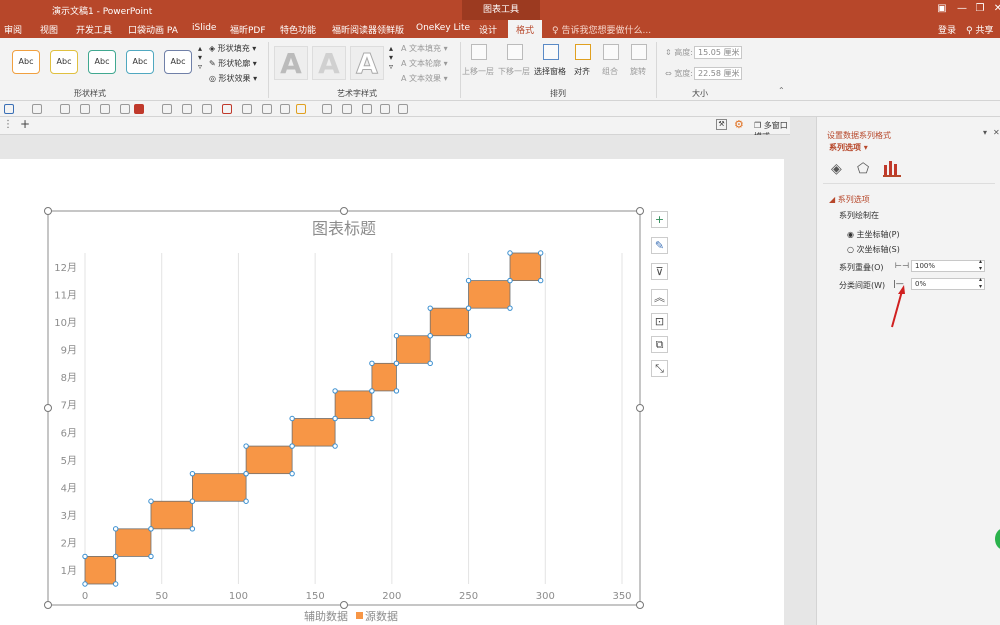  I want to click on layout-options-icon: ⊡, so click(659, 321).